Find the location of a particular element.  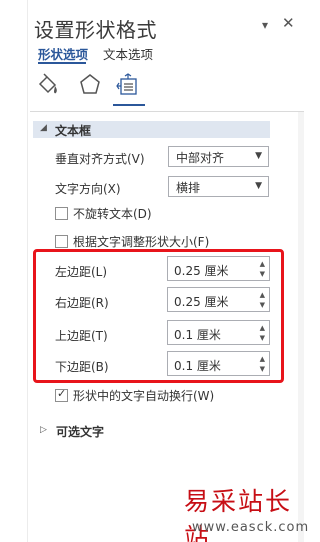

tab-text-options: 文本选项 is located at coordinates (128, 53).